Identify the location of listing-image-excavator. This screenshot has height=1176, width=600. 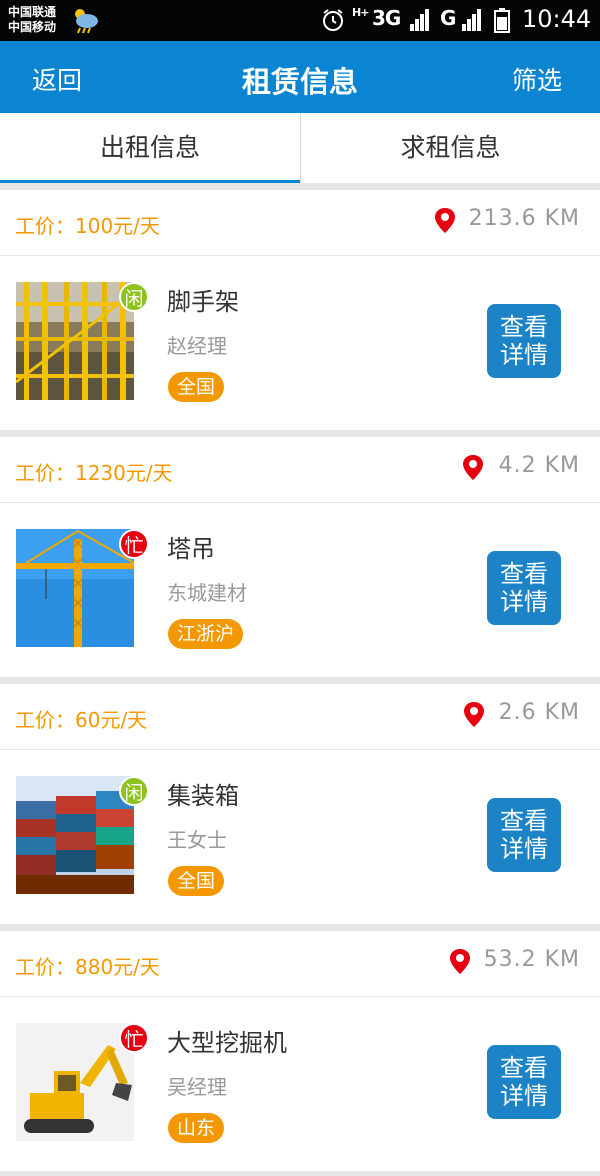
(75, 1082).